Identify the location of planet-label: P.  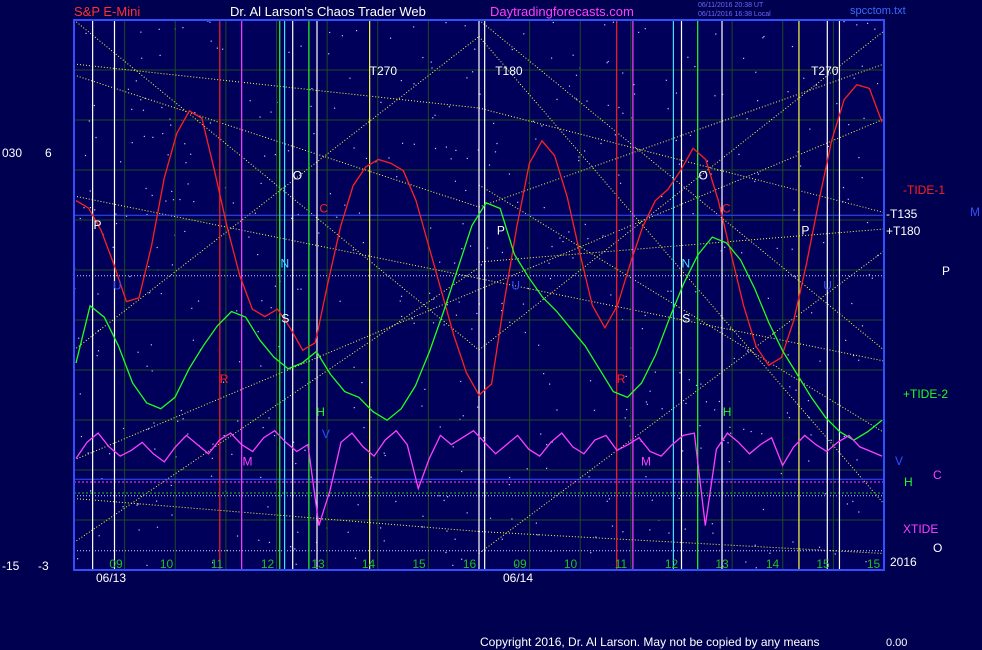
(501, 231).